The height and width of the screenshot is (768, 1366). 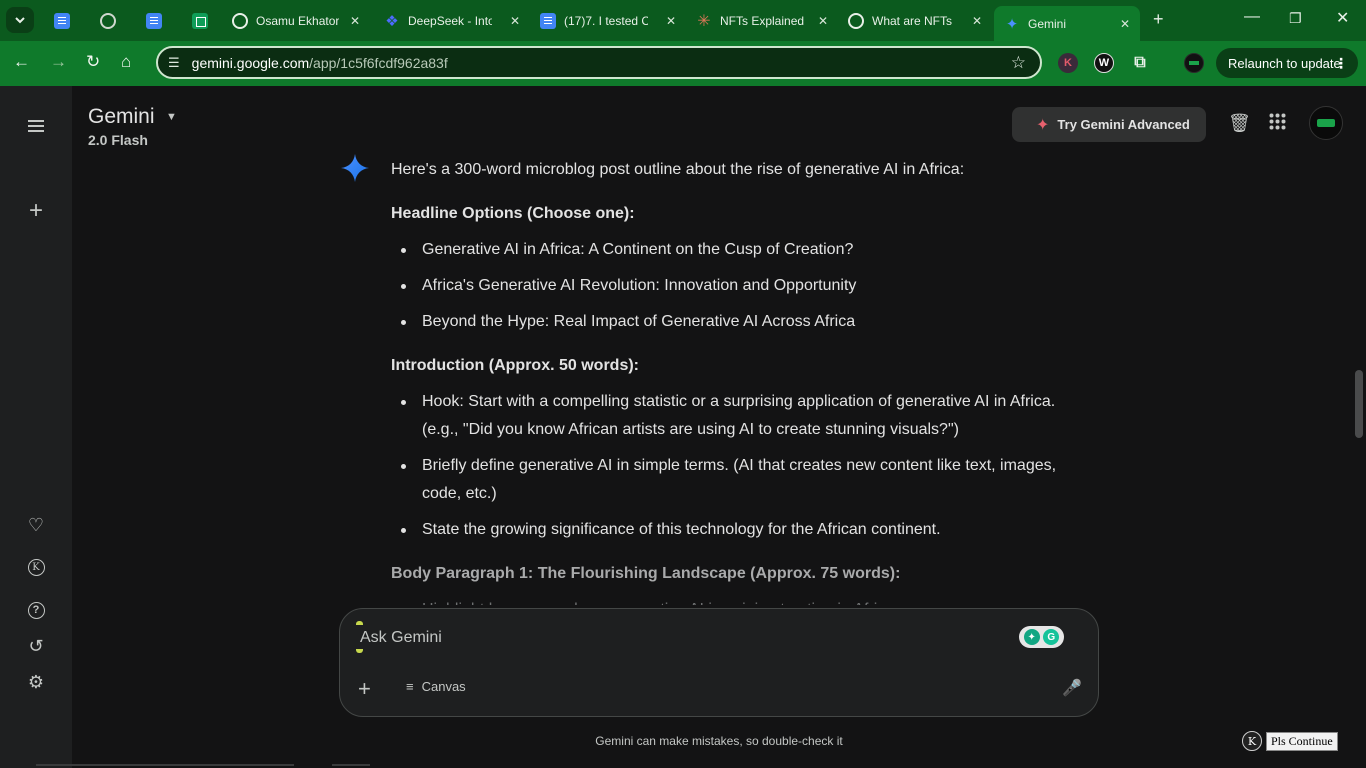 I want to click on sparkle-icon: ✦, so click(x=1043, y=125).